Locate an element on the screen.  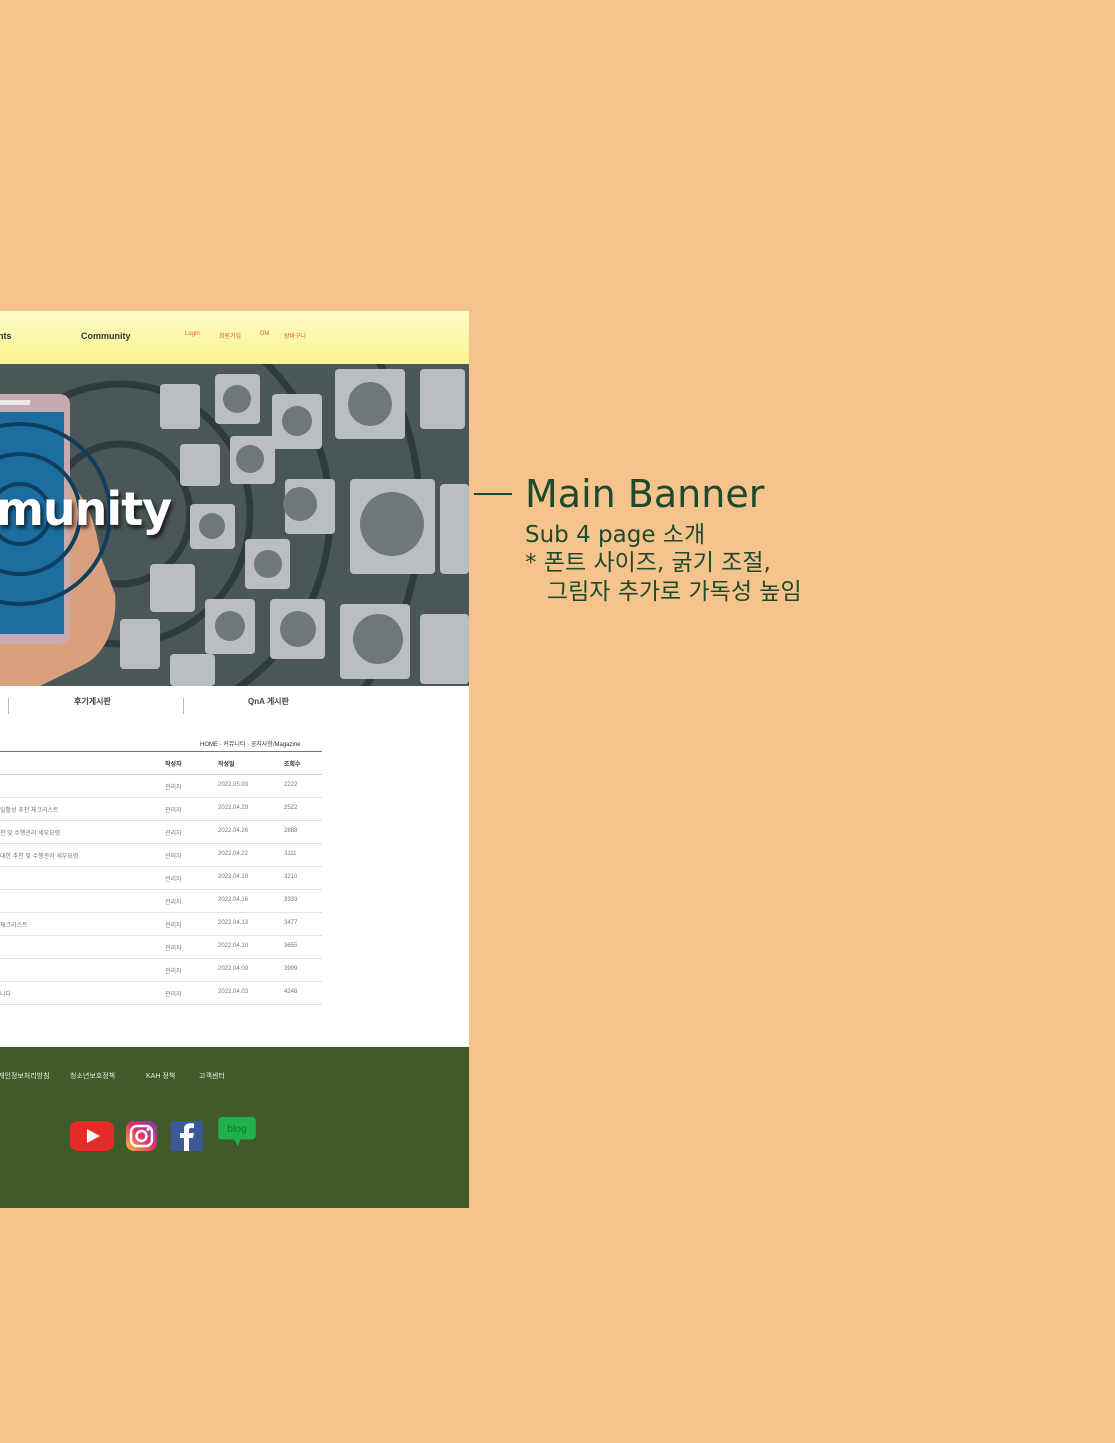
annotation-line-1: Sub 4 page 소개 is located at coordinates (615, 535).